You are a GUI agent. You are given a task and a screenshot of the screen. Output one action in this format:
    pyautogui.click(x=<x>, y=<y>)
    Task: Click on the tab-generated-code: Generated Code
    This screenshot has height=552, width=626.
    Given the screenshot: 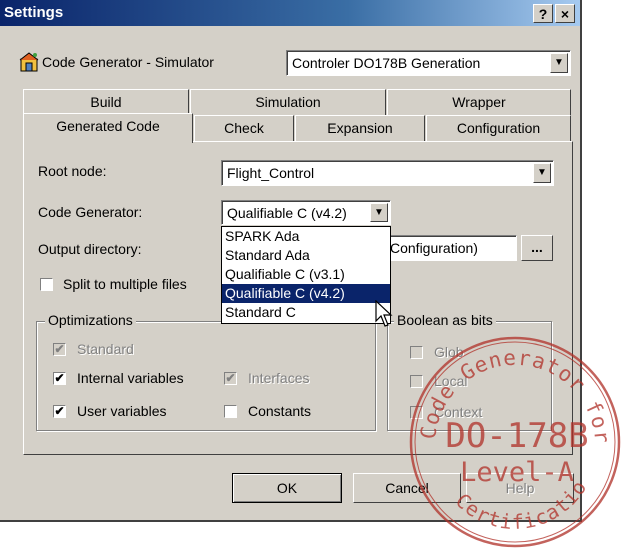 What is the action you would take?
    pyautogui.click(x=108, y=128)
    